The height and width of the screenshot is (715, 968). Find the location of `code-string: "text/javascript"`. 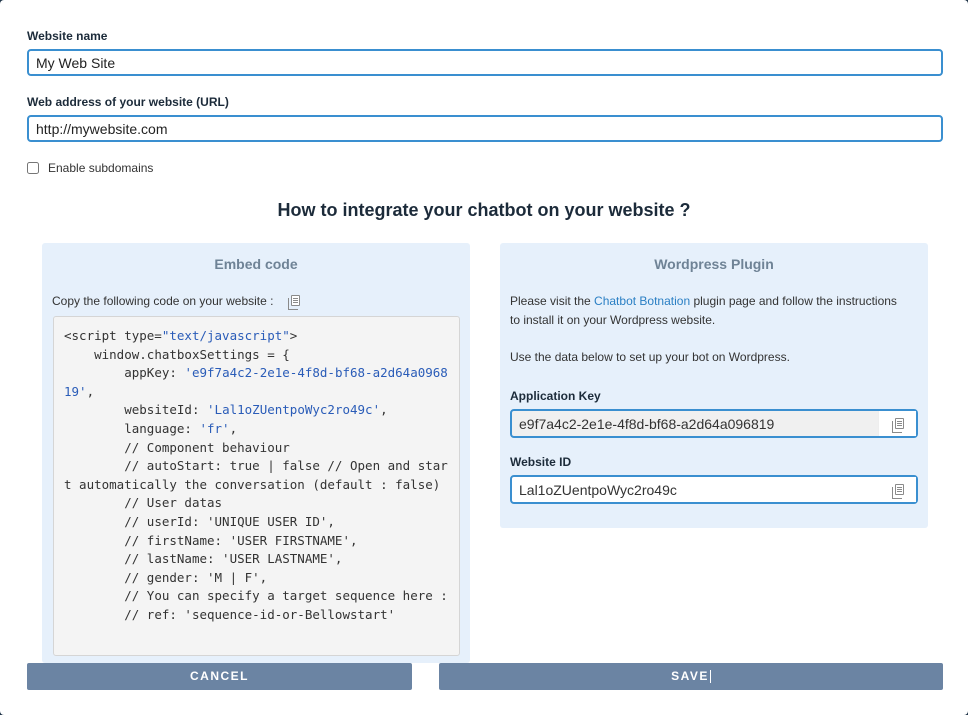

code-string: "text/javascript" is located at coordinates (225, 335).